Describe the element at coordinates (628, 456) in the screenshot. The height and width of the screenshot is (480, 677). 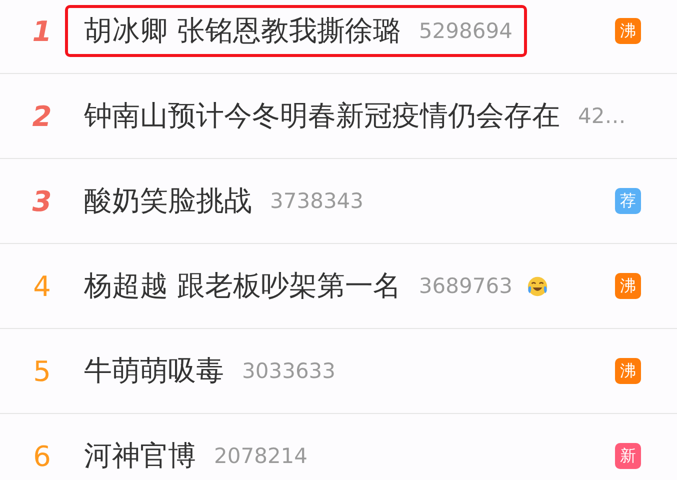
I see `hot-badge: 新` at that location.